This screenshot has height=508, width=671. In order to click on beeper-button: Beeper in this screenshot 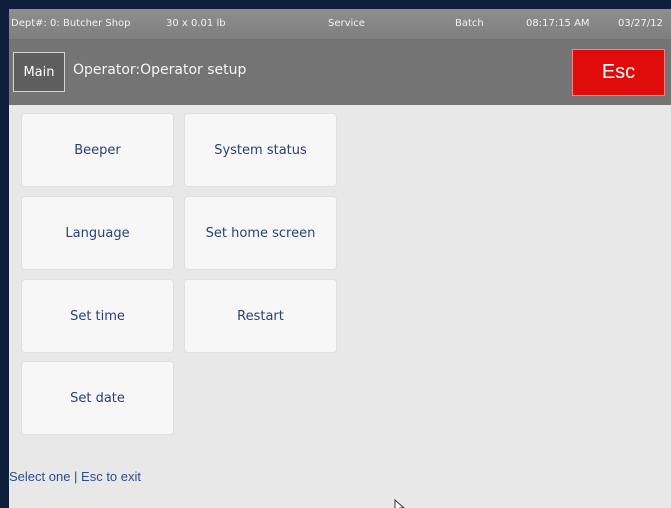, I will do `click(97, 150)`.